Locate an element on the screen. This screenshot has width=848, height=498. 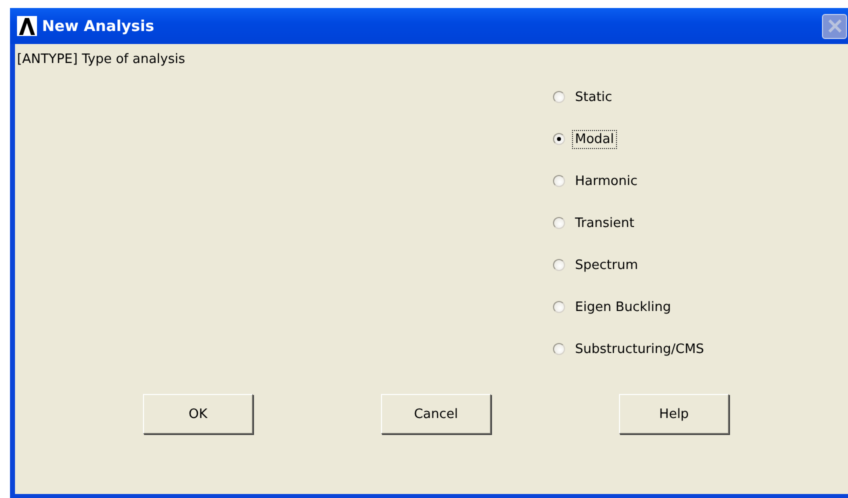
option-label: Spectrum is located at coordinates (606, 265).